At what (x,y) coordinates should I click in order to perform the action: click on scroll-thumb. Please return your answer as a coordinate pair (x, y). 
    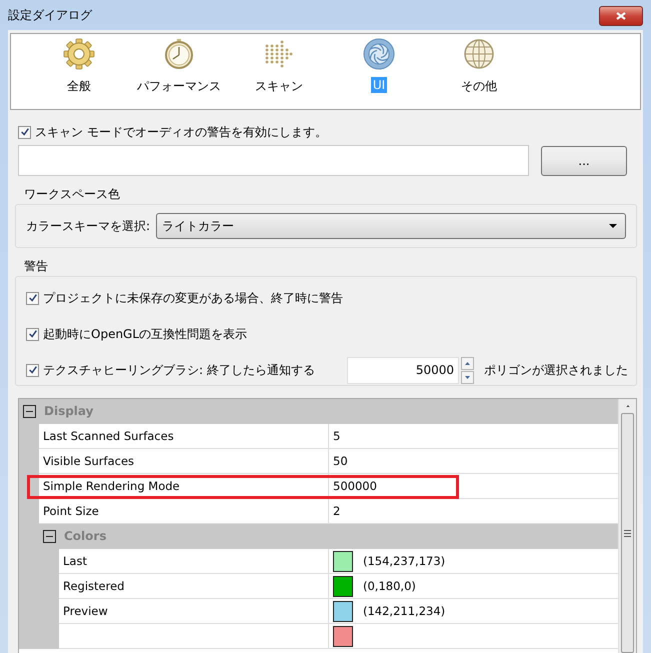
    Looking at the image, I should click on (627, 533).